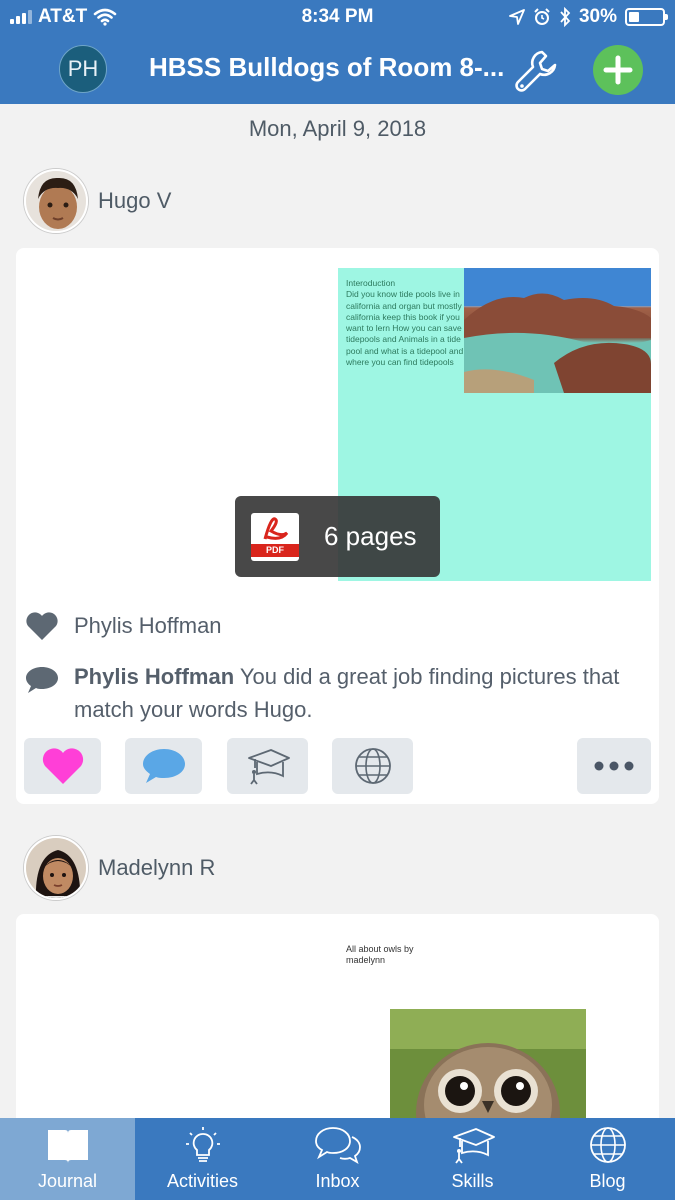 The width and height of the screenshot is (675, 1200). What do you see at coordinates (565, 17) in the screenshot?
I see `bluetooth-icon` at bounding box center [565, 17].